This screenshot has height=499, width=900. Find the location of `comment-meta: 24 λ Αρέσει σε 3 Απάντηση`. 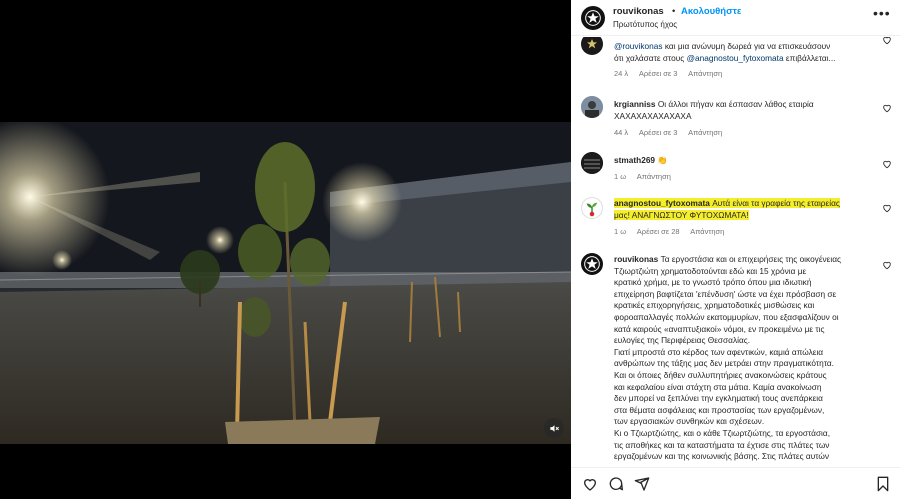

comment-meta: 24 λ Αρέσει σε 3 Απάντηση is located at coordinates (672, 73).